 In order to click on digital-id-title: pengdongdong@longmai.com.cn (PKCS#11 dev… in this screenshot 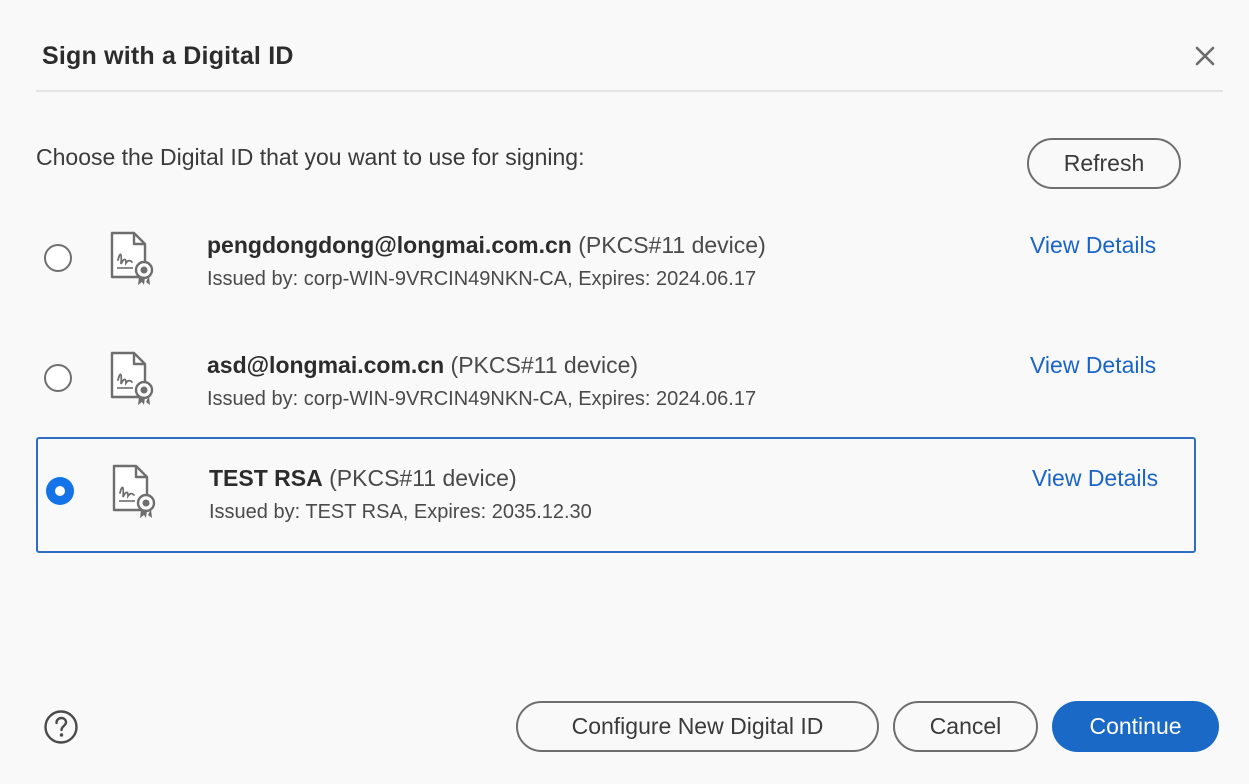, I will do `click(486, 245)`.